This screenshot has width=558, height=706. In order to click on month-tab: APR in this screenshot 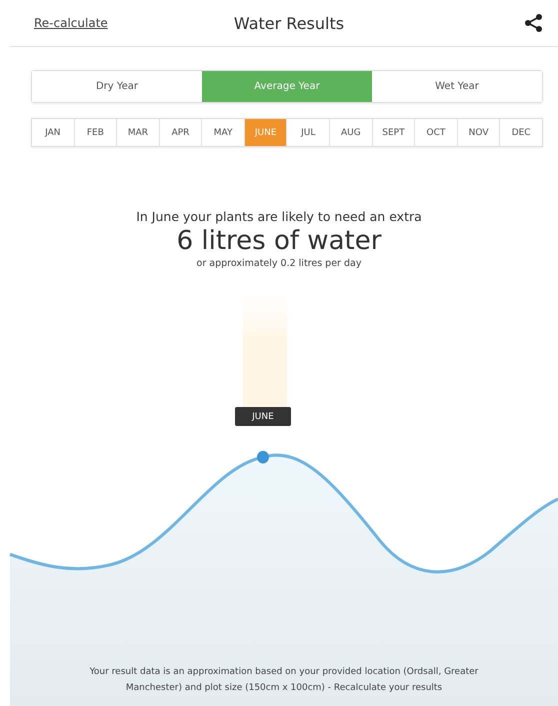, I will do `click(180, 132)`.